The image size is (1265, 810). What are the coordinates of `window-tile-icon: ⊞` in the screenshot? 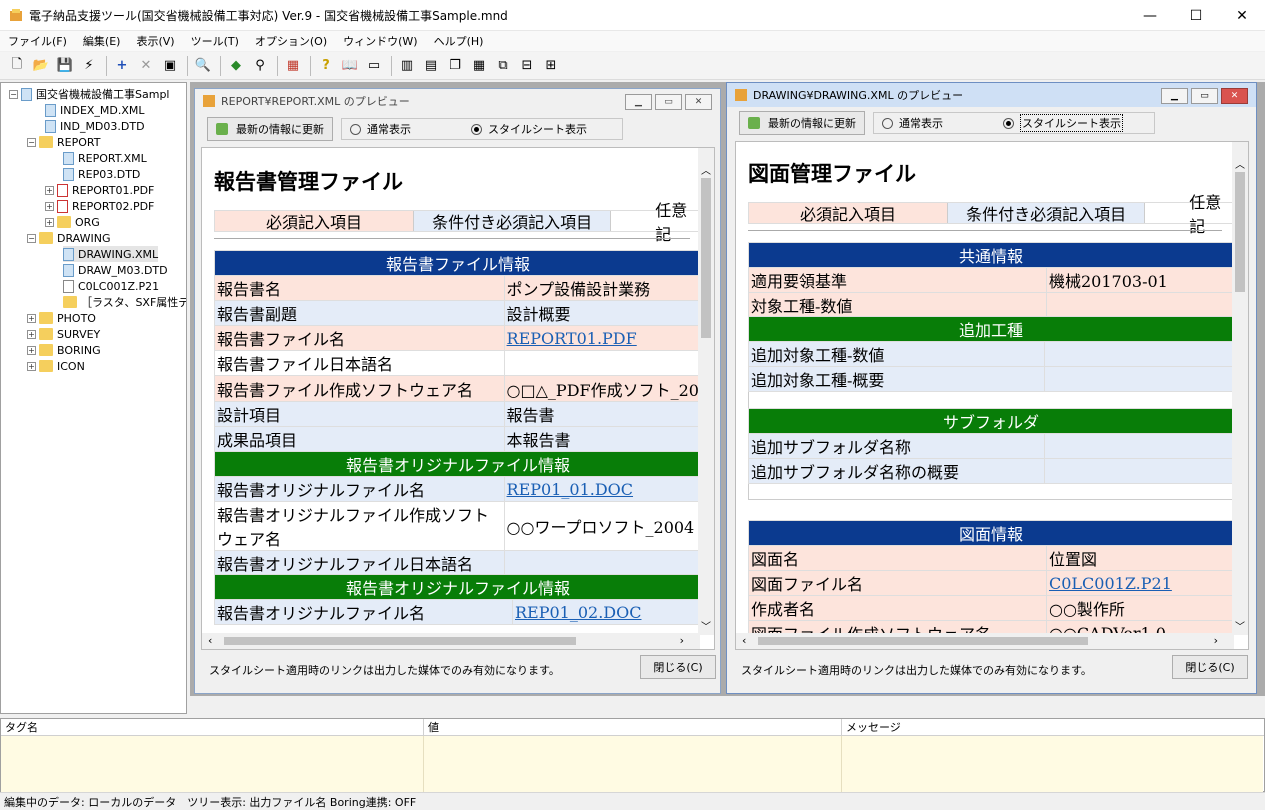 It's located at (551, 66).